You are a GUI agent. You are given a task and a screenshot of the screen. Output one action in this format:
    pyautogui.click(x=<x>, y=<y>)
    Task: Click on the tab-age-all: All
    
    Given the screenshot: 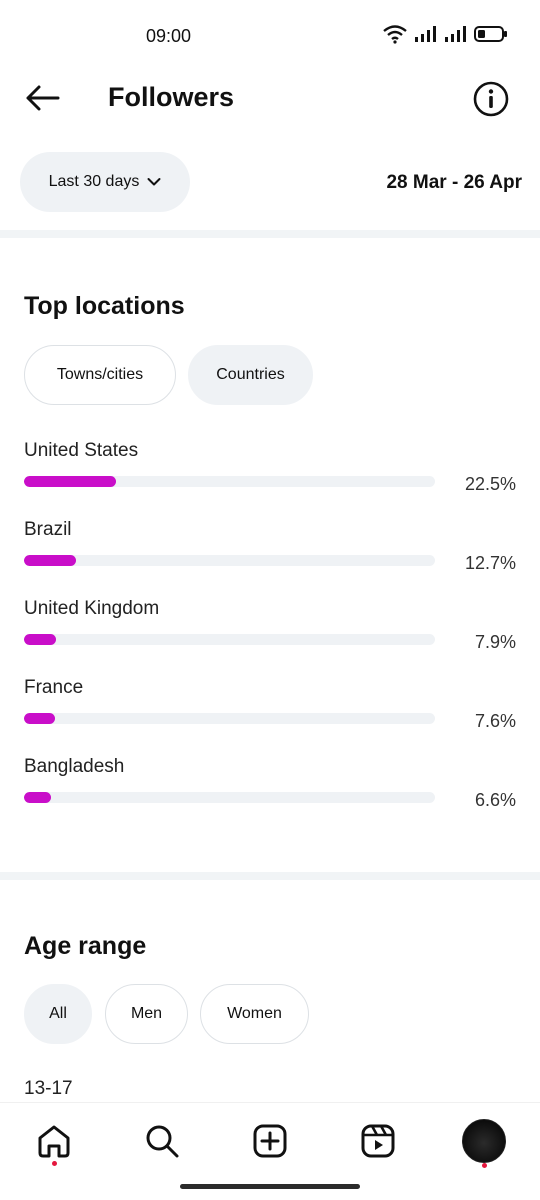 What is the action you would take?
    pyautogui.click(x=58, y=1014)
    